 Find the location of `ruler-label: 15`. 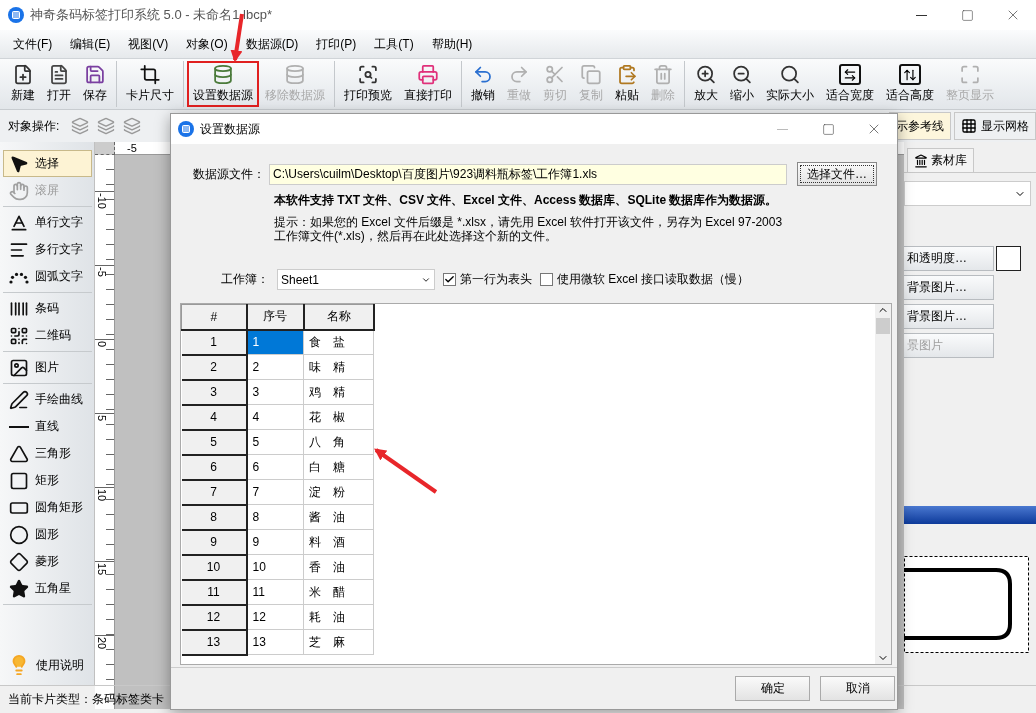

ruler-label: 15 is located at coordinates (102, 569).